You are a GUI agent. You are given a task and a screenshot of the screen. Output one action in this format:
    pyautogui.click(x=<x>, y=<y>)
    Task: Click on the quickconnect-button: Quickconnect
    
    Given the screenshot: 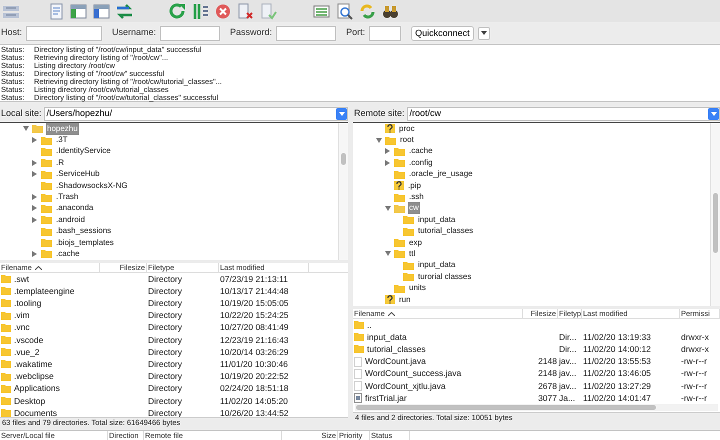 What is the action you would take?
    pyautogui.click(x=442, y=33)
    